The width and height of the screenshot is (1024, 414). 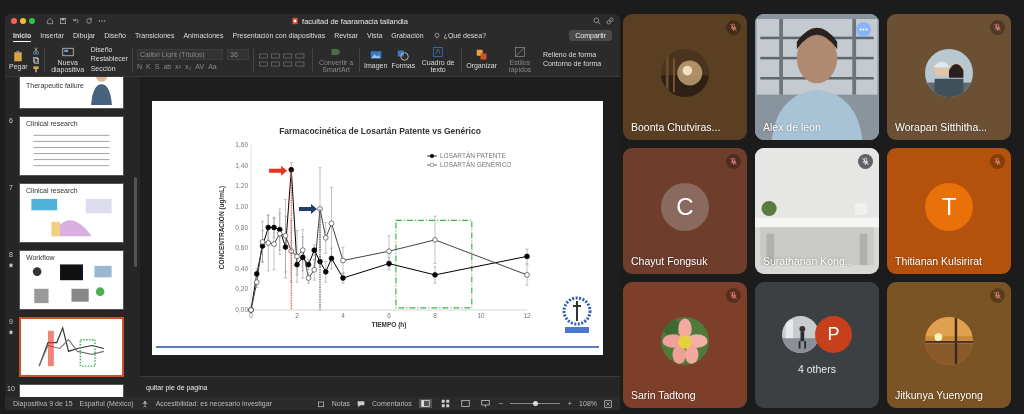 I want to click on chart-title: Farmacocinética de Losartán Patente vs Genérico, so click(x=380, y=131).